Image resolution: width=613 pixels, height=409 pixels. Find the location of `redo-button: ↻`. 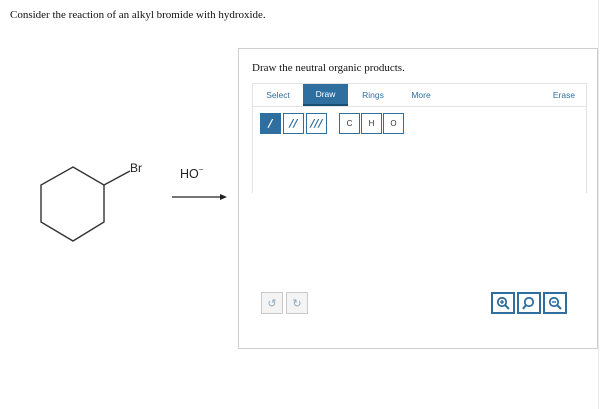

redo-button: ↻ is located at coordinates (297, 303).